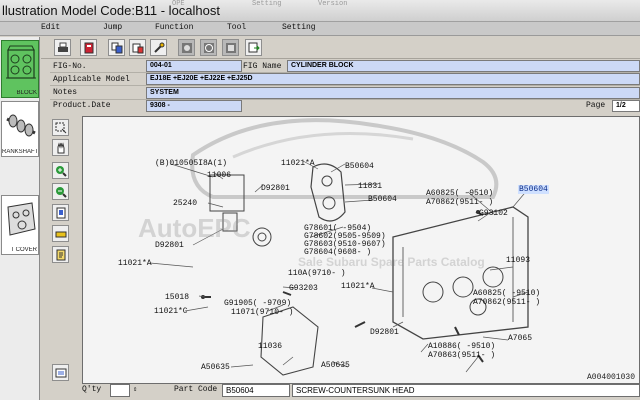 The width and height of the screenshot is (640, 400). I want to click on part-callout: 110A(9710- ), so click(317, 273).